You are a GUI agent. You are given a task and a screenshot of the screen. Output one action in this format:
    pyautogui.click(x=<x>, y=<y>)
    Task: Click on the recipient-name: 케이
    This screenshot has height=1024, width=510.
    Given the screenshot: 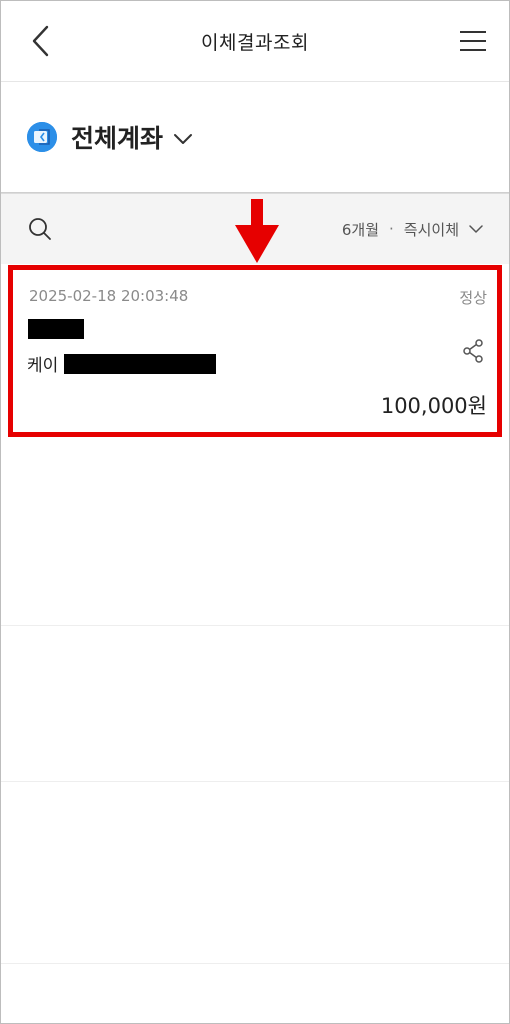 What is the action you would take?
    pyautogui.click(x=43, y=366)
    